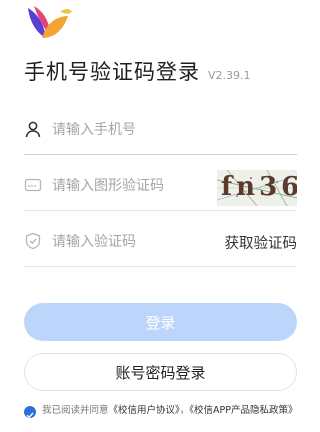 The width and height of the screenshot is (320, 432). I want to click on captcha-field: fn36, so click(160, 186).